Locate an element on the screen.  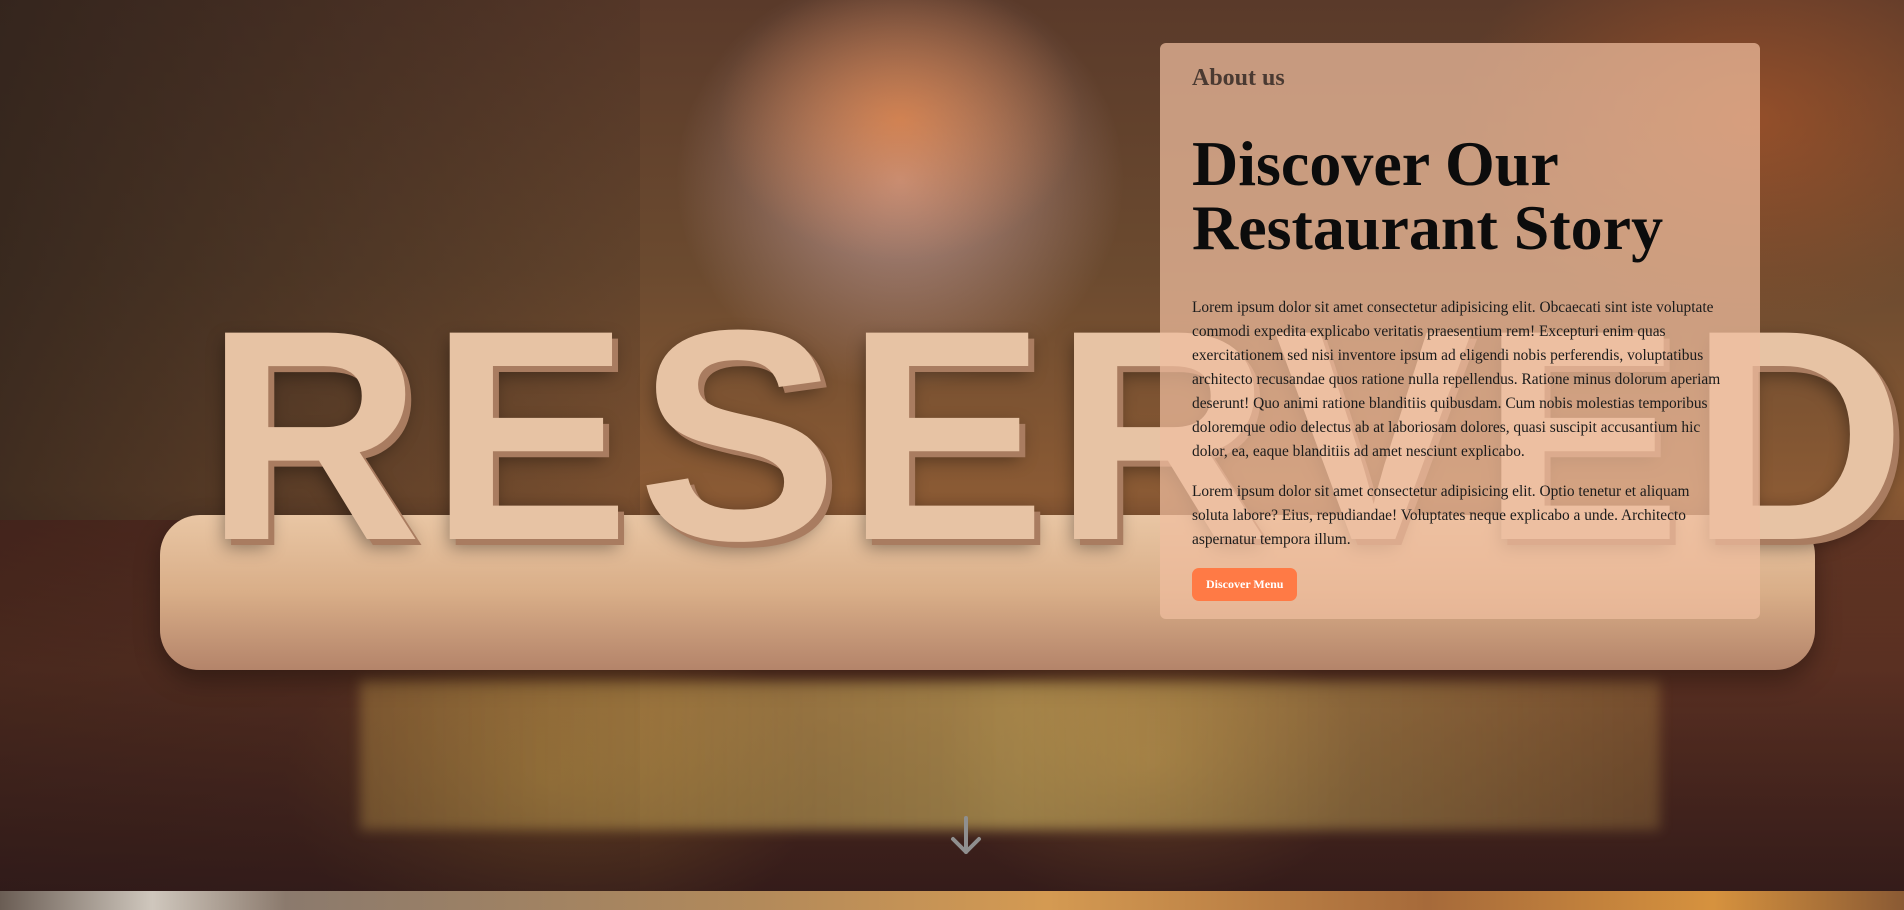
arrow-down-icon is located at coordinates (966, 835).